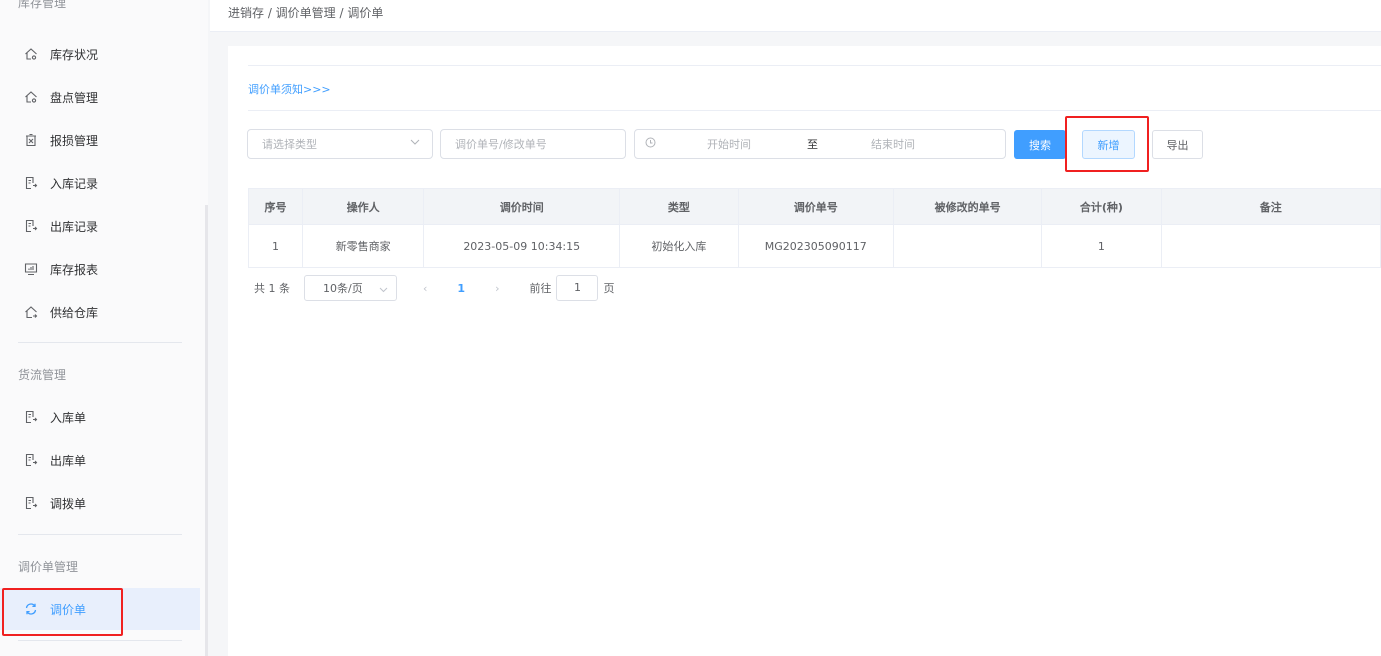  What do you see at coordinates (100, 503) in the screenshot?
I see `sidebar-item: 调拨单` at bounding box center [100, 503].